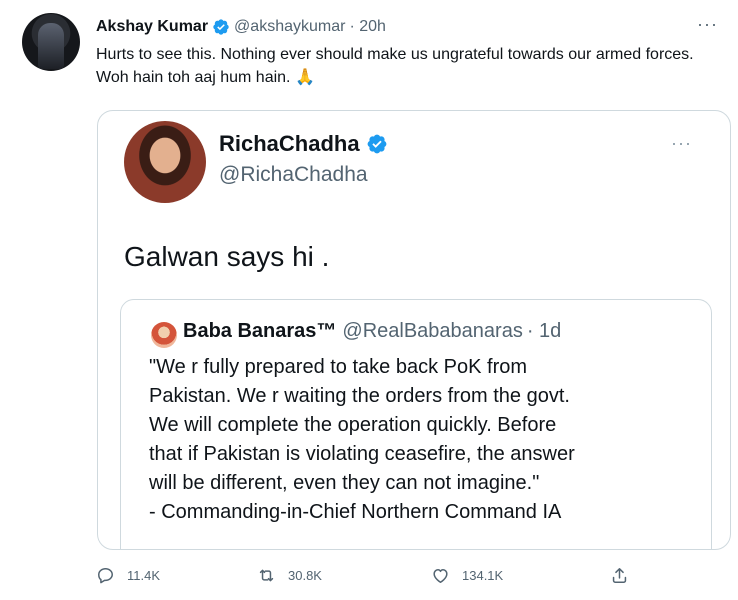 This screenshot has width=738, height=600. What do you see at coordinates (259, 331) in the screenshot?
I see `inner-author-name: Baba Banaras™` at bounding box center [259, 331].